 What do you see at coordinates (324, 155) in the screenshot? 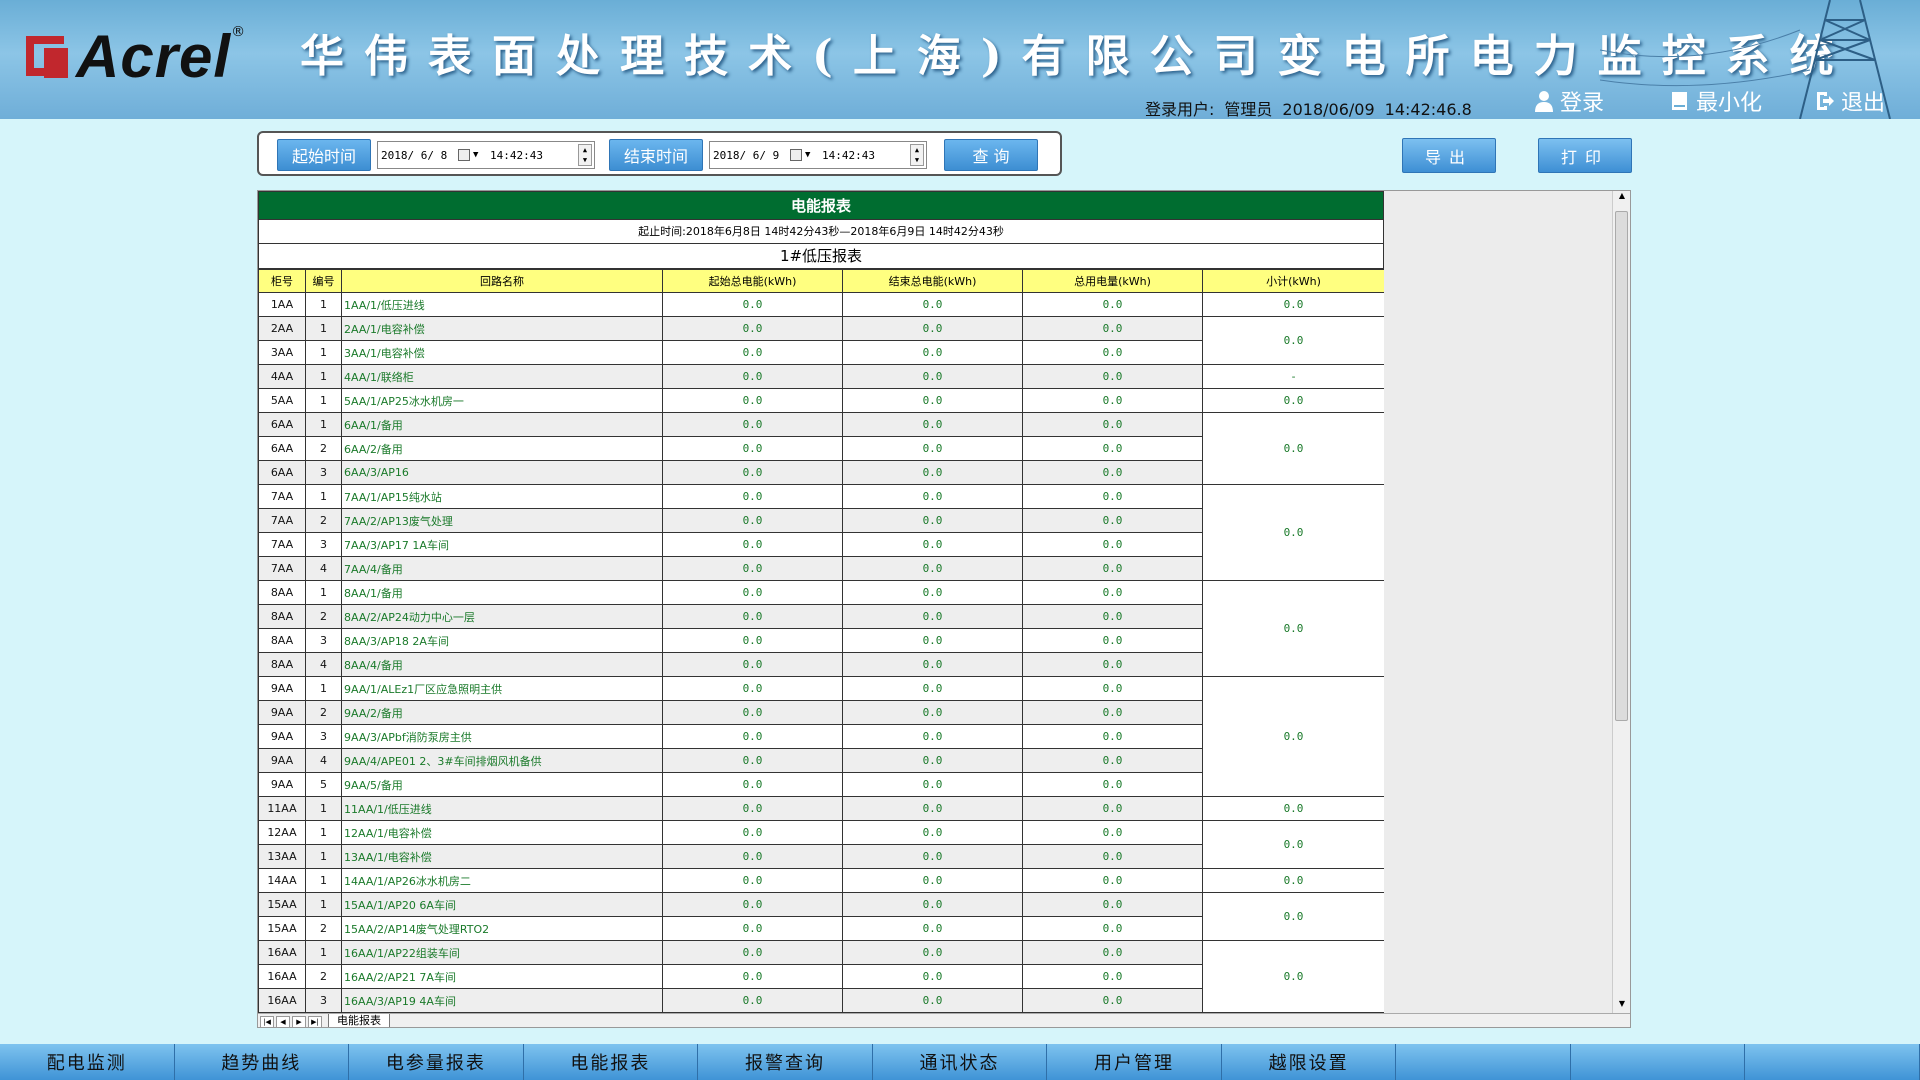
I see `start-time-label-button: 起始时间` at bounding box center [324, 155].